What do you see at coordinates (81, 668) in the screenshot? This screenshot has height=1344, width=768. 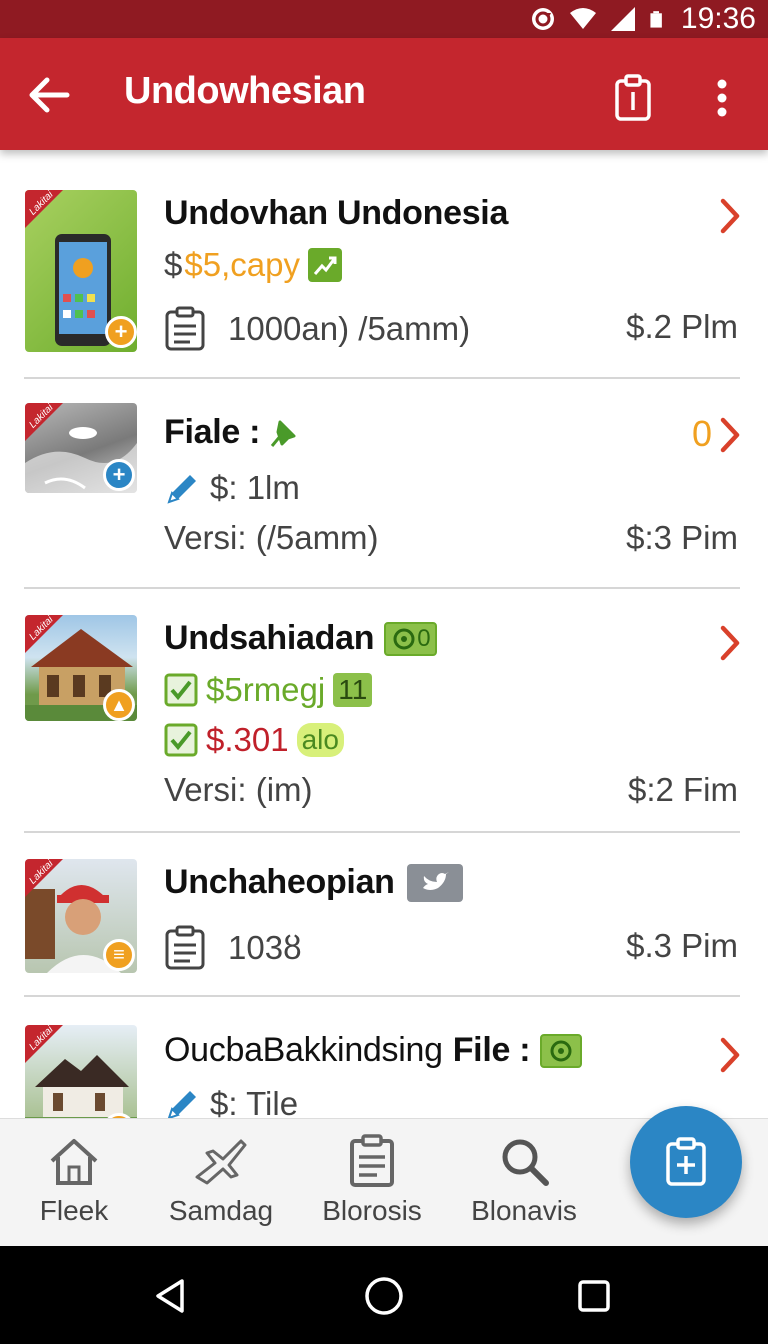 I see `item-thumbnail: Lakitai ▲` at bounding box center [81, 668].